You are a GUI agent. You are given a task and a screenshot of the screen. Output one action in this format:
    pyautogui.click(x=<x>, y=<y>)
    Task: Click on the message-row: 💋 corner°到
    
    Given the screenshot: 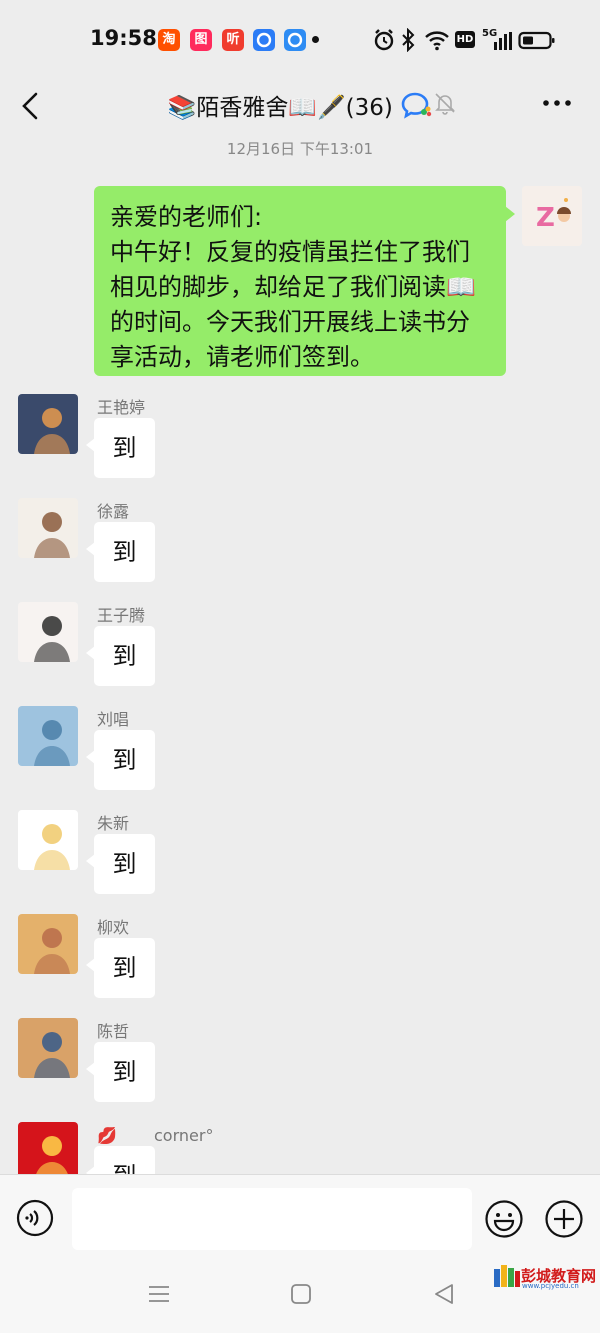 What is the action you would take?
    pyautogui.click(x=300, y=1148)
    